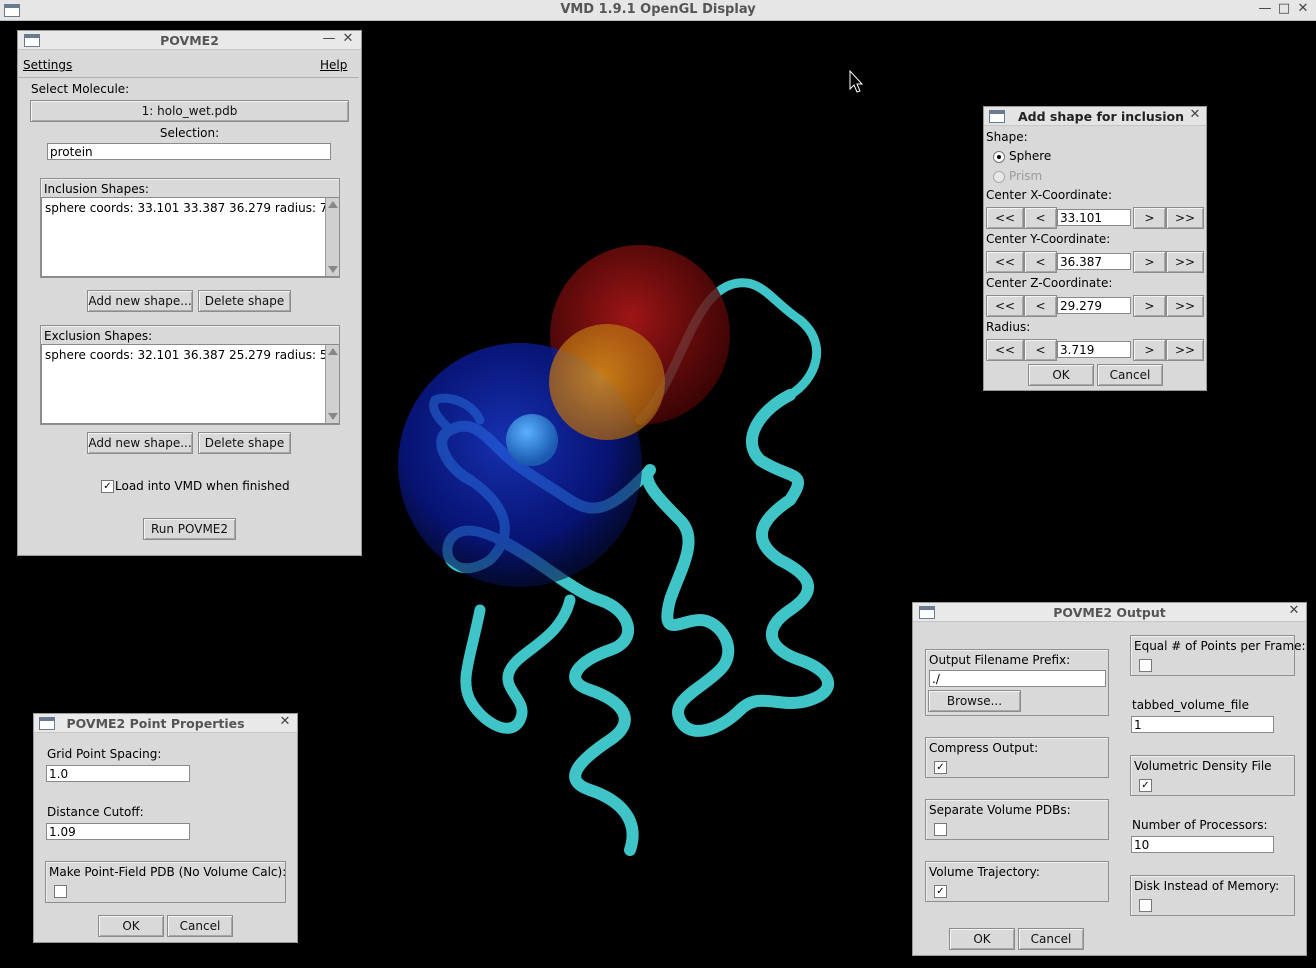 This screenshot has height=968, width=1316. I want to click on settings-menu: Settings, so click(47, 65).